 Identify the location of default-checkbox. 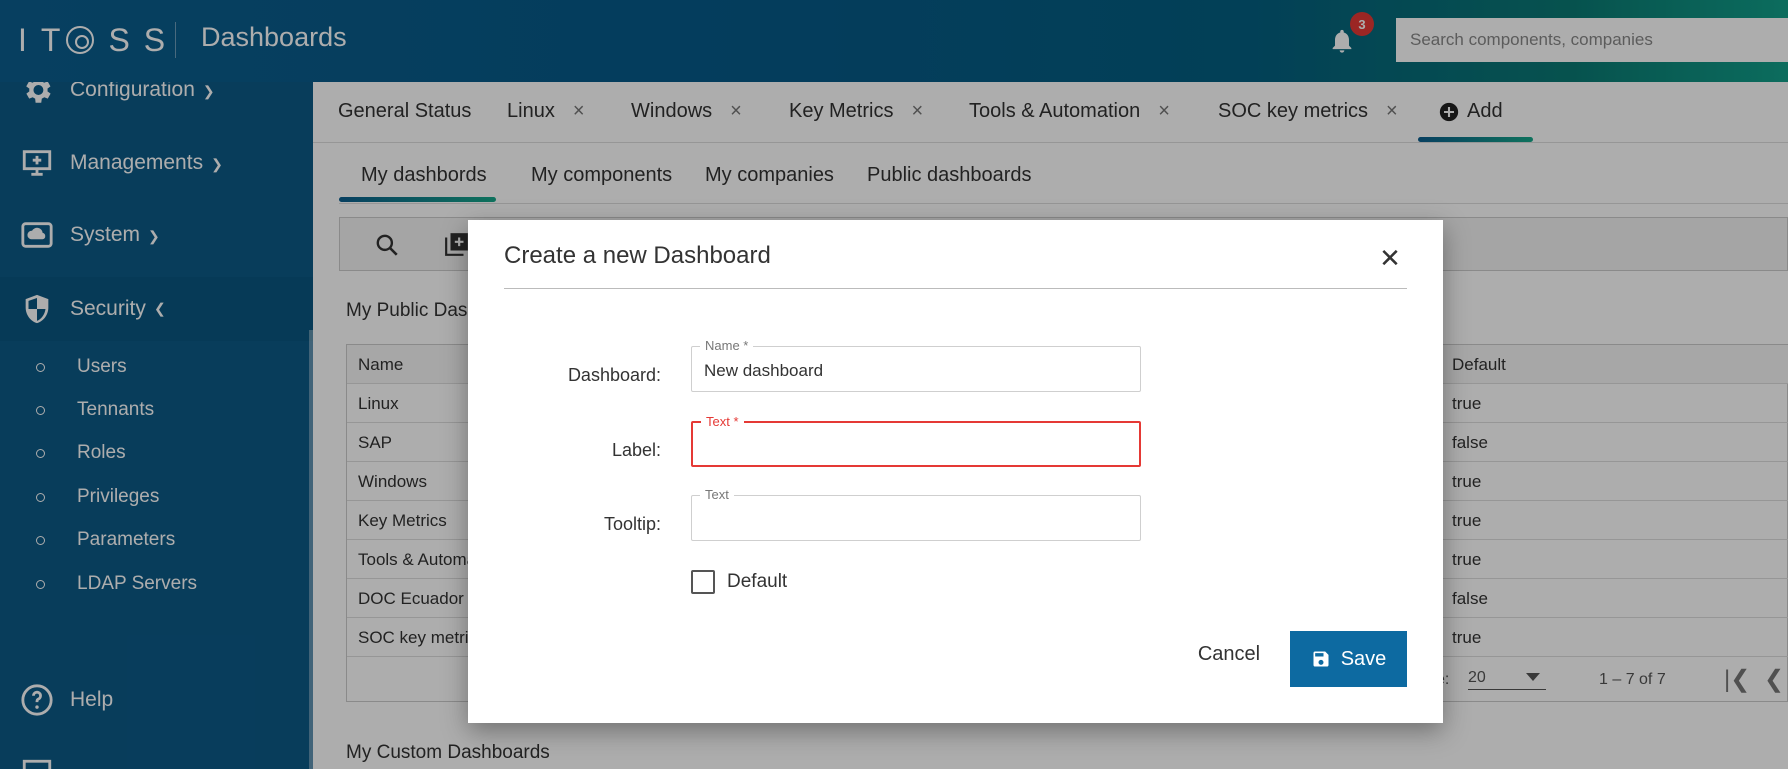
(703, 582).